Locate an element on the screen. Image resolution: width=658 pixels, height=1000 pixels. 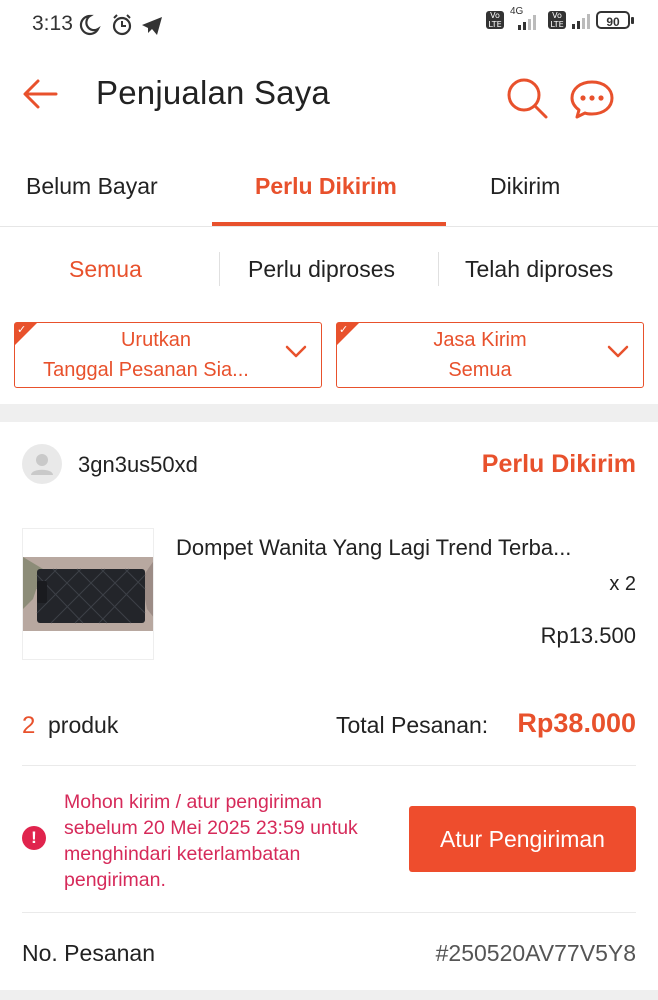
tab-perlu-dikirim: Perlu Dikirim is located at coordinates (326, 186).